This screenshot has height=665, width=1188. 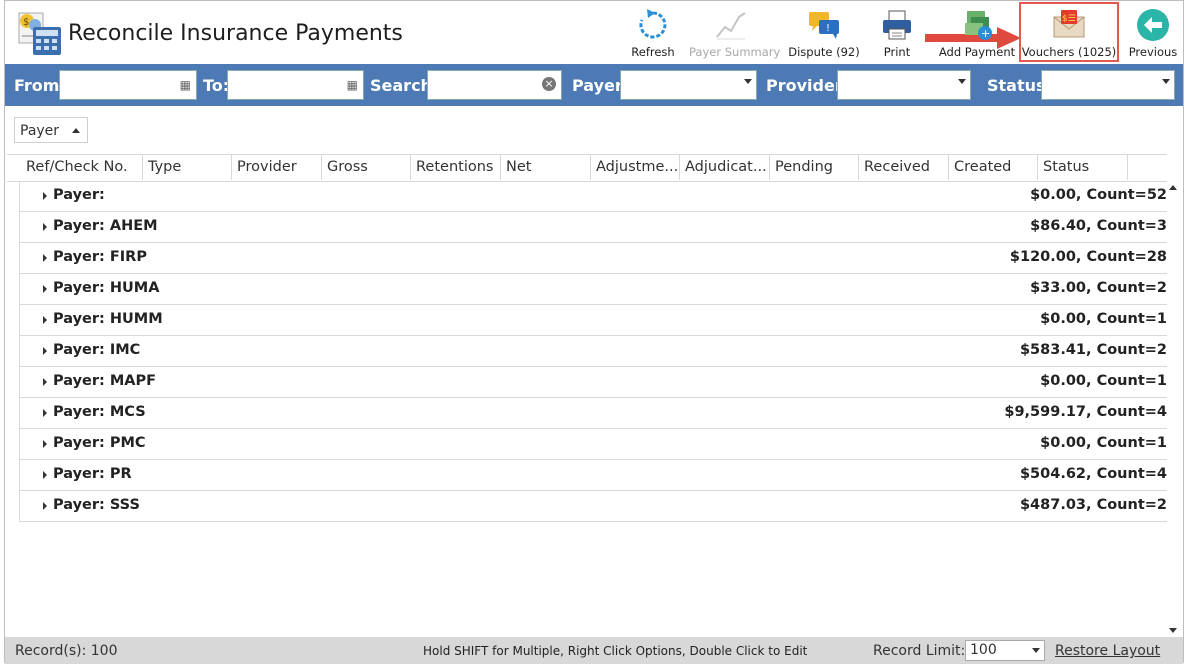 What do you see at coordinates (1173, 630) in the screenshot?
I see `scroll-down-icon` at bounding box center [1173, 630].